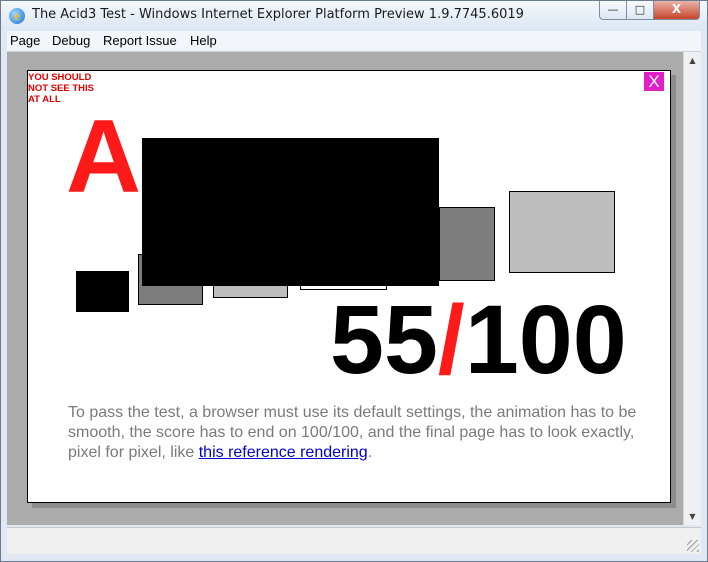 This screenshot has height=562, width=708. I want to click on menu-item-help: Help, so click(203, 40).